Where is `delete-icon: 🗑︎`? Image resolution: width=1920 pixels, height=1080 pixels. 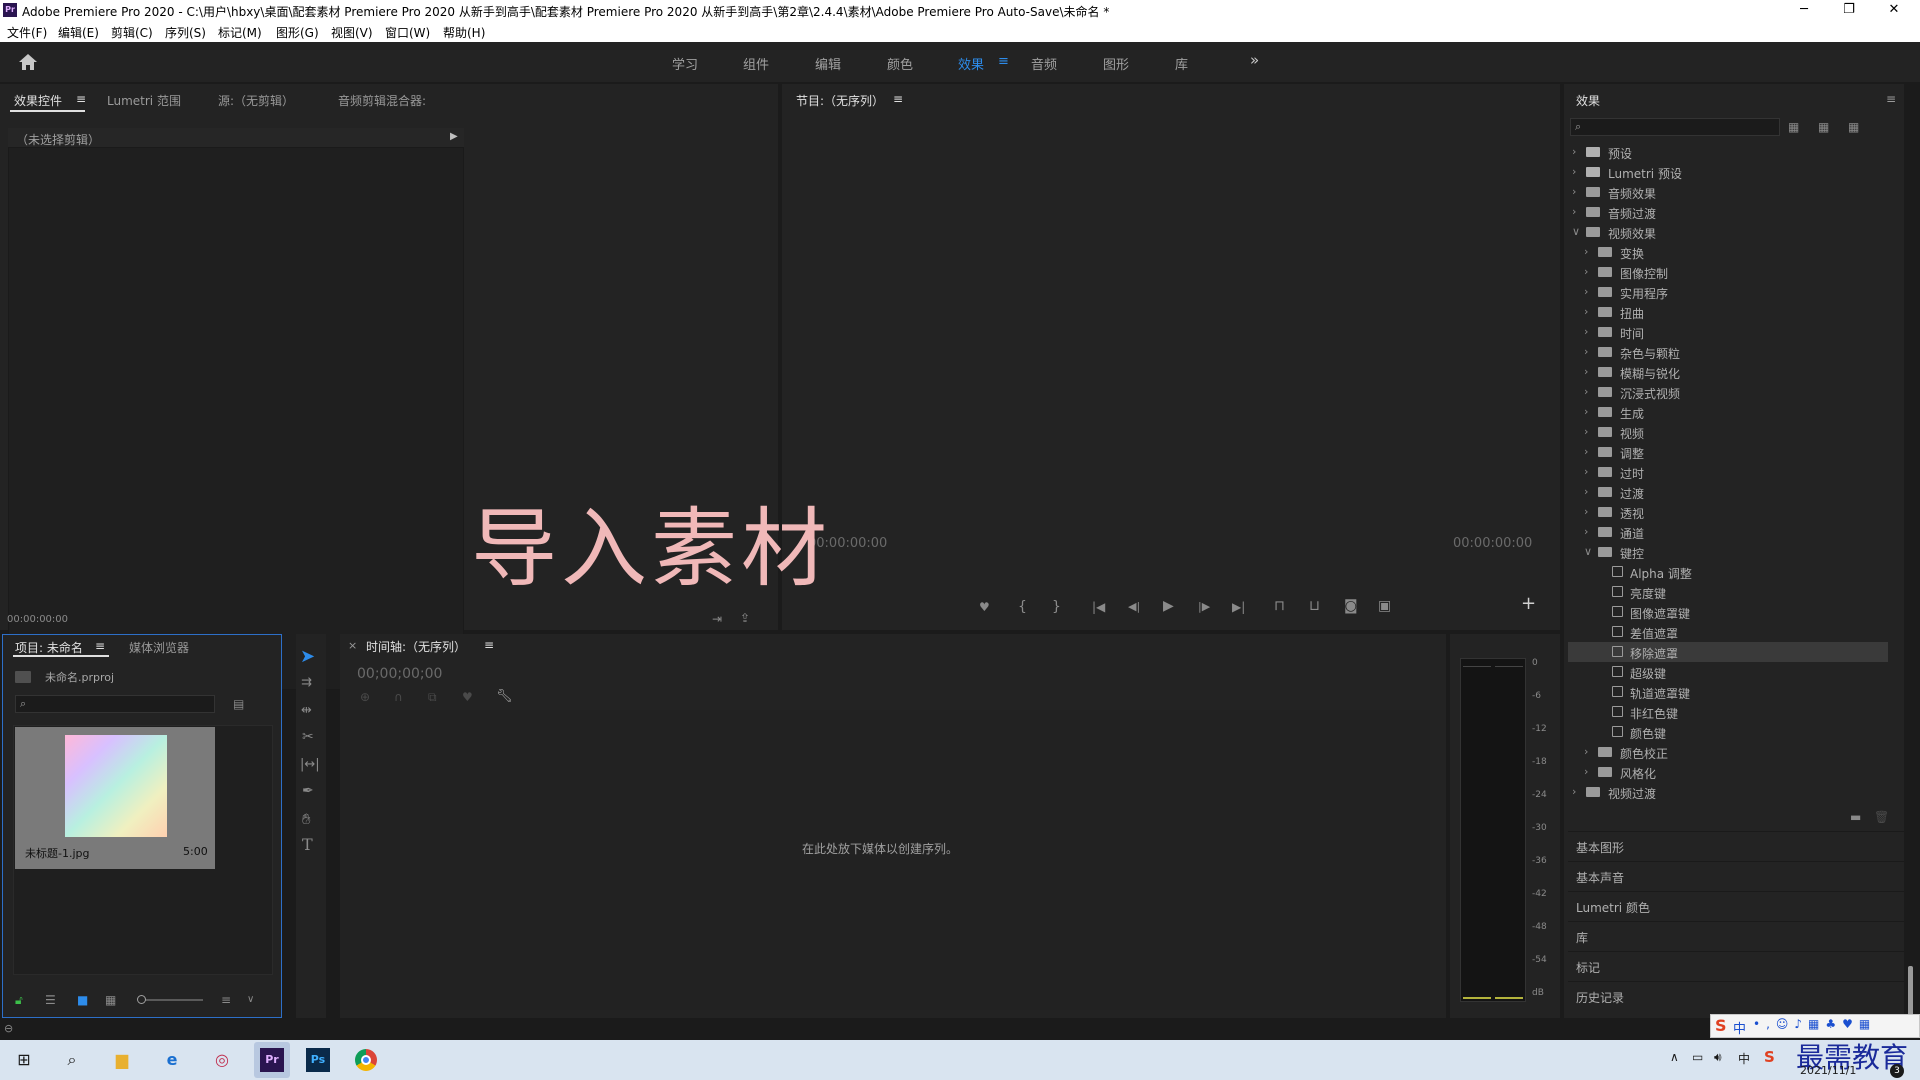
delete-icon: 🗑︎ is located at coordinates (1881, 817).